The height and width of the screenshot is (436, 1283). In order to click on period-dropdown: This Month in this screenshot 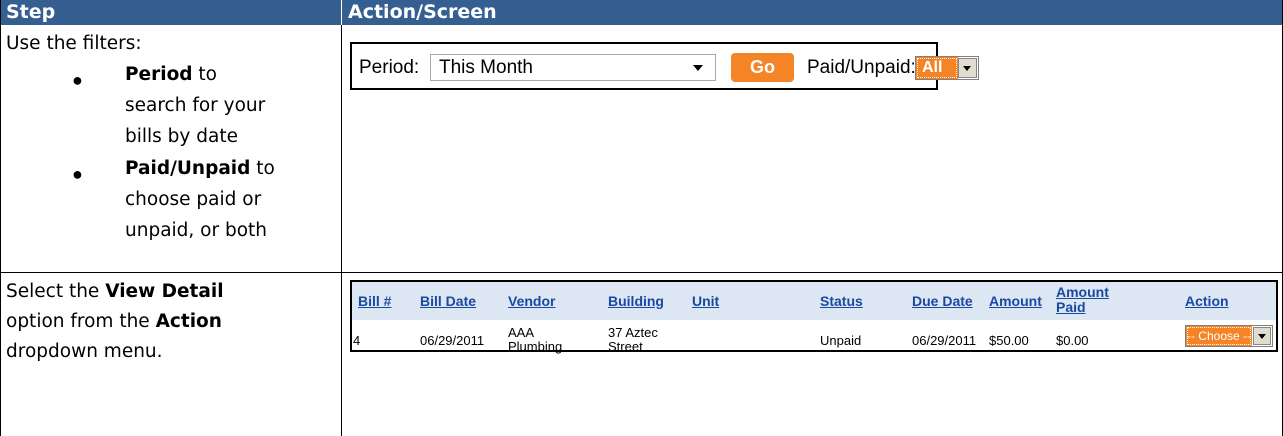, I will do `click(573, 67)`.